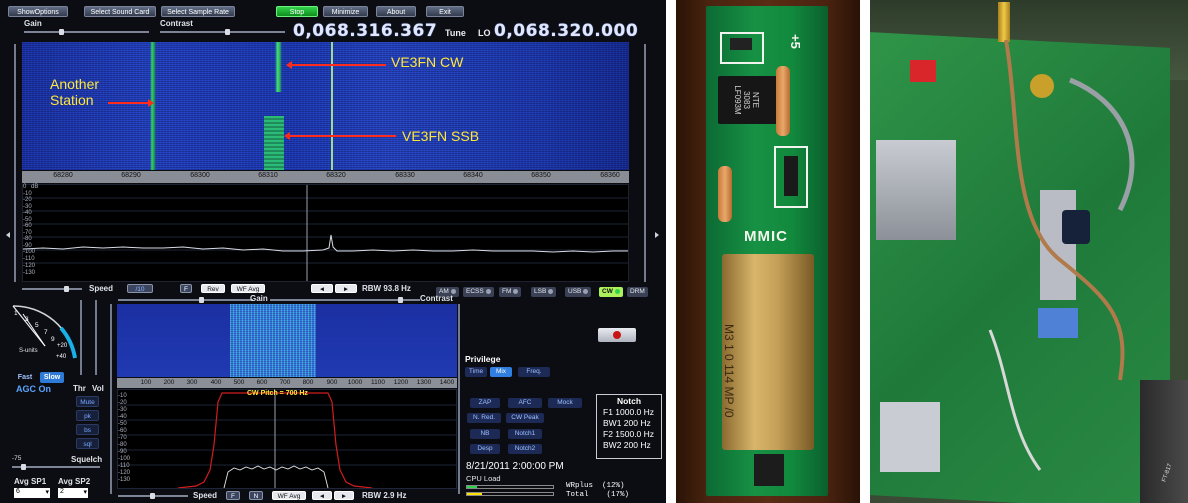  I want to click on mode-drm: DRM, so click(637, 292).